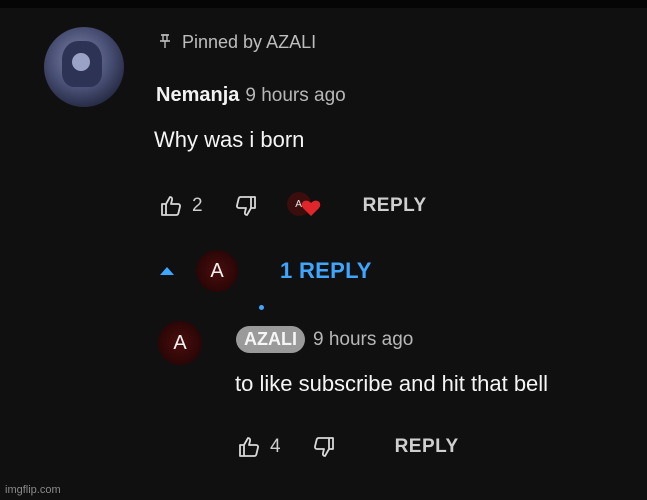 This screenshot has width=647, height=500. What do you see at coordinates (249, 42) in the screenshot?
I see `pinned-label: Pinned by AZALI` at bounding box center [249, 42].